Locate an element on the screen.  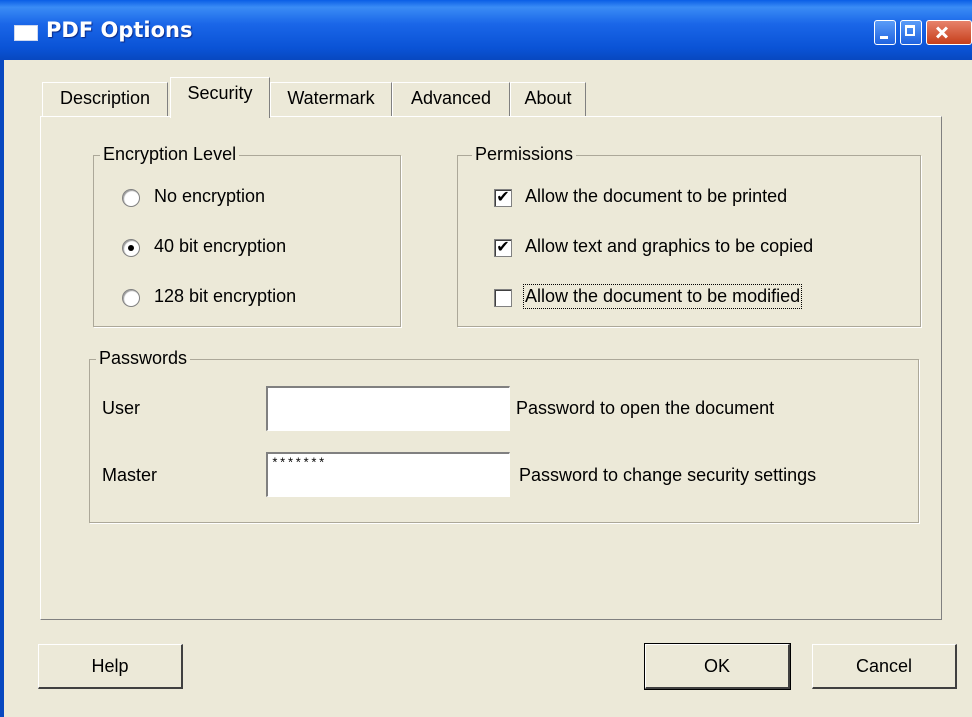
checkbox-allow-copy: ✔ is located at coordinates (503, 248).